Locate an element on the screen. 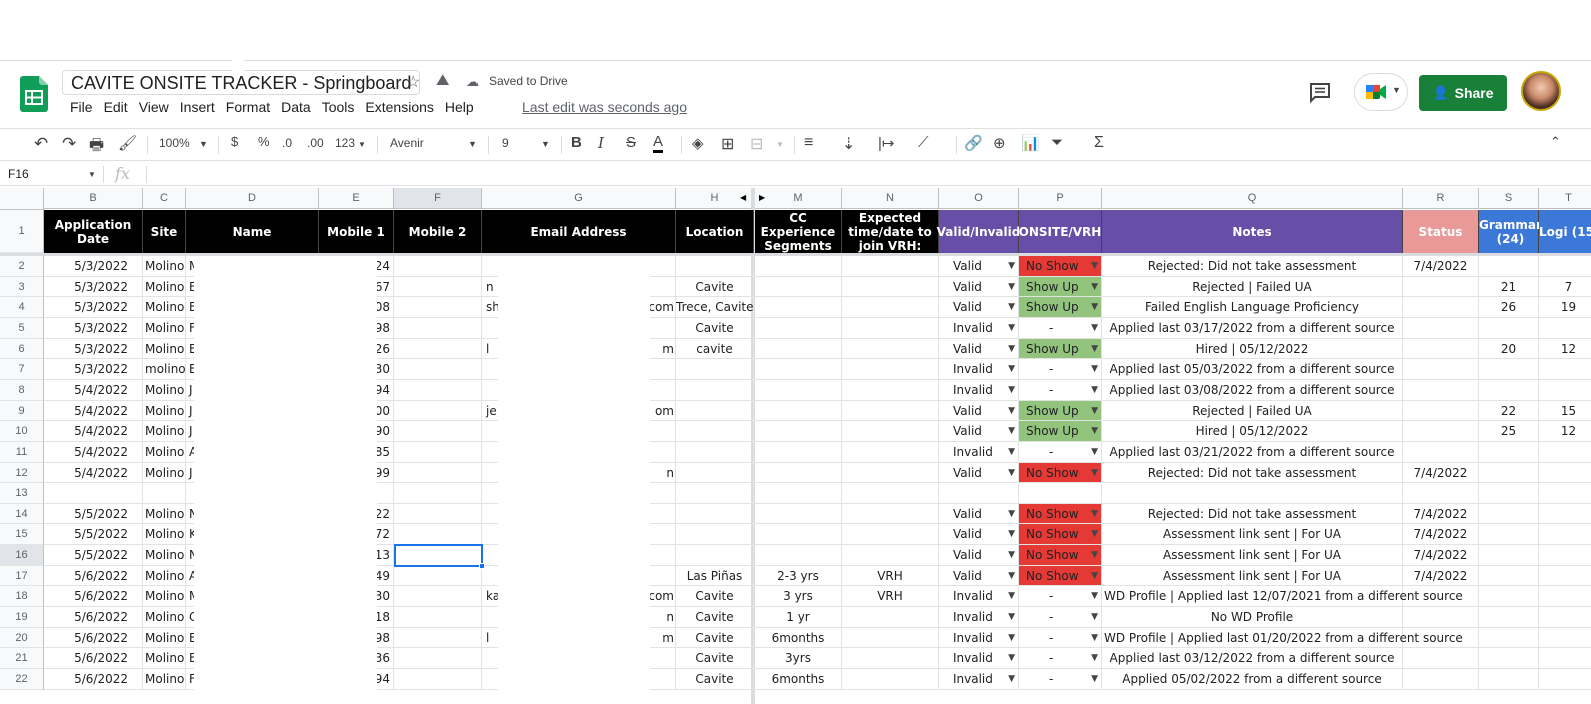  cell-f14 is located at coordinates (438, 514).